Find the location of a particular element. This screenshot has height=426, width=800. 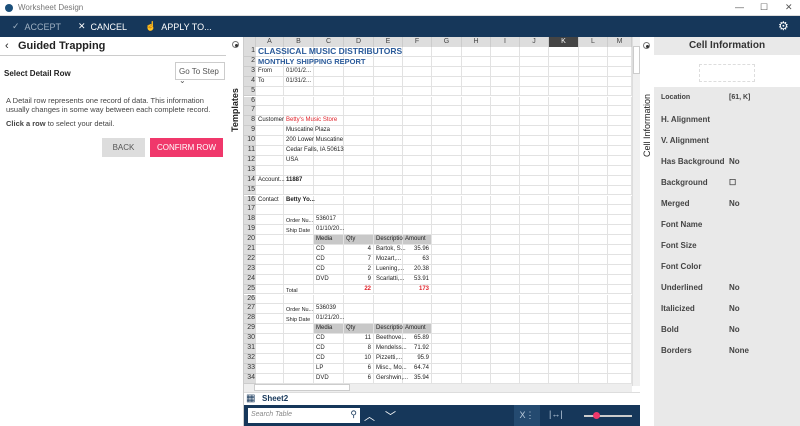

cell: 4 is located at coordinates (359, 250).